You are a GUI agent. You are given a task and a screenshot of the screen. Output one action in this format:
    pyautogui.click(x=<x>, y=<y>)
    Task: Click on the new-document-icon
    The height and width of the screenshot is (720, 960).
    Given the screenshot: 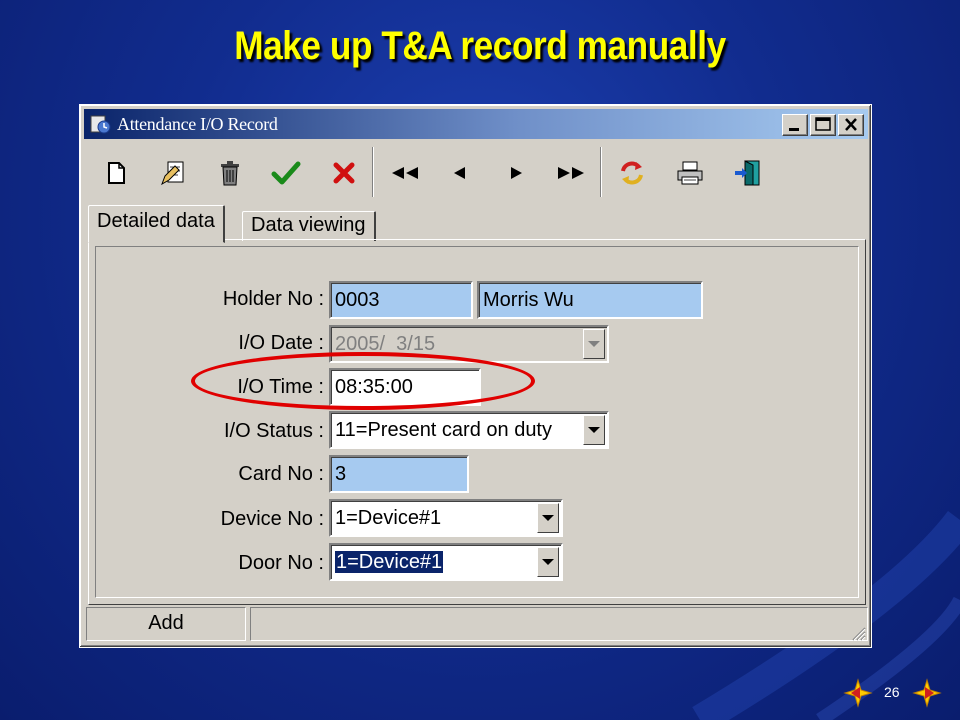 What is the action you would take?
    pyautogui.click(x=116, y=173)
    